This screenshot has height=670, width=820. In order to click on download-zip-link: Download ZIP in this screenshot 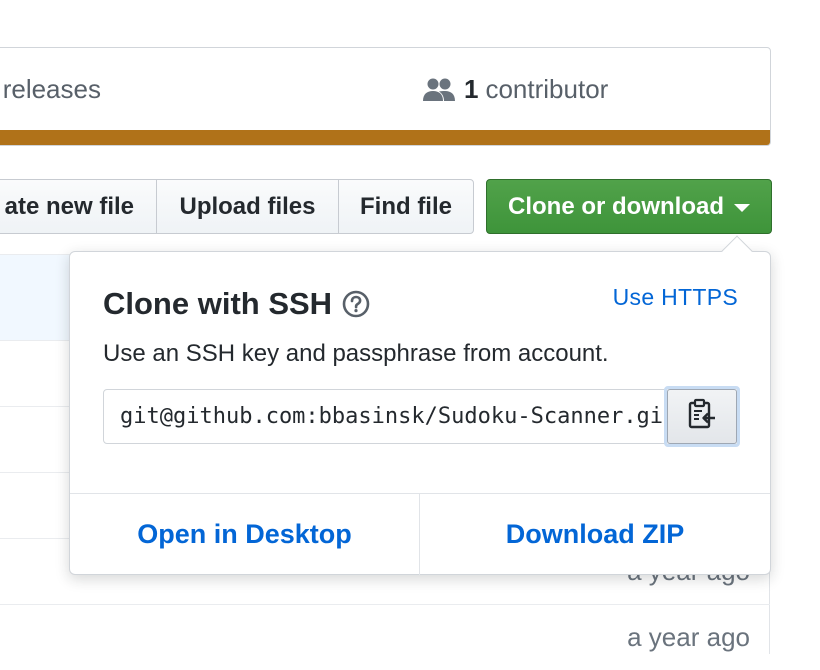, I will do `click(595, 534)`.